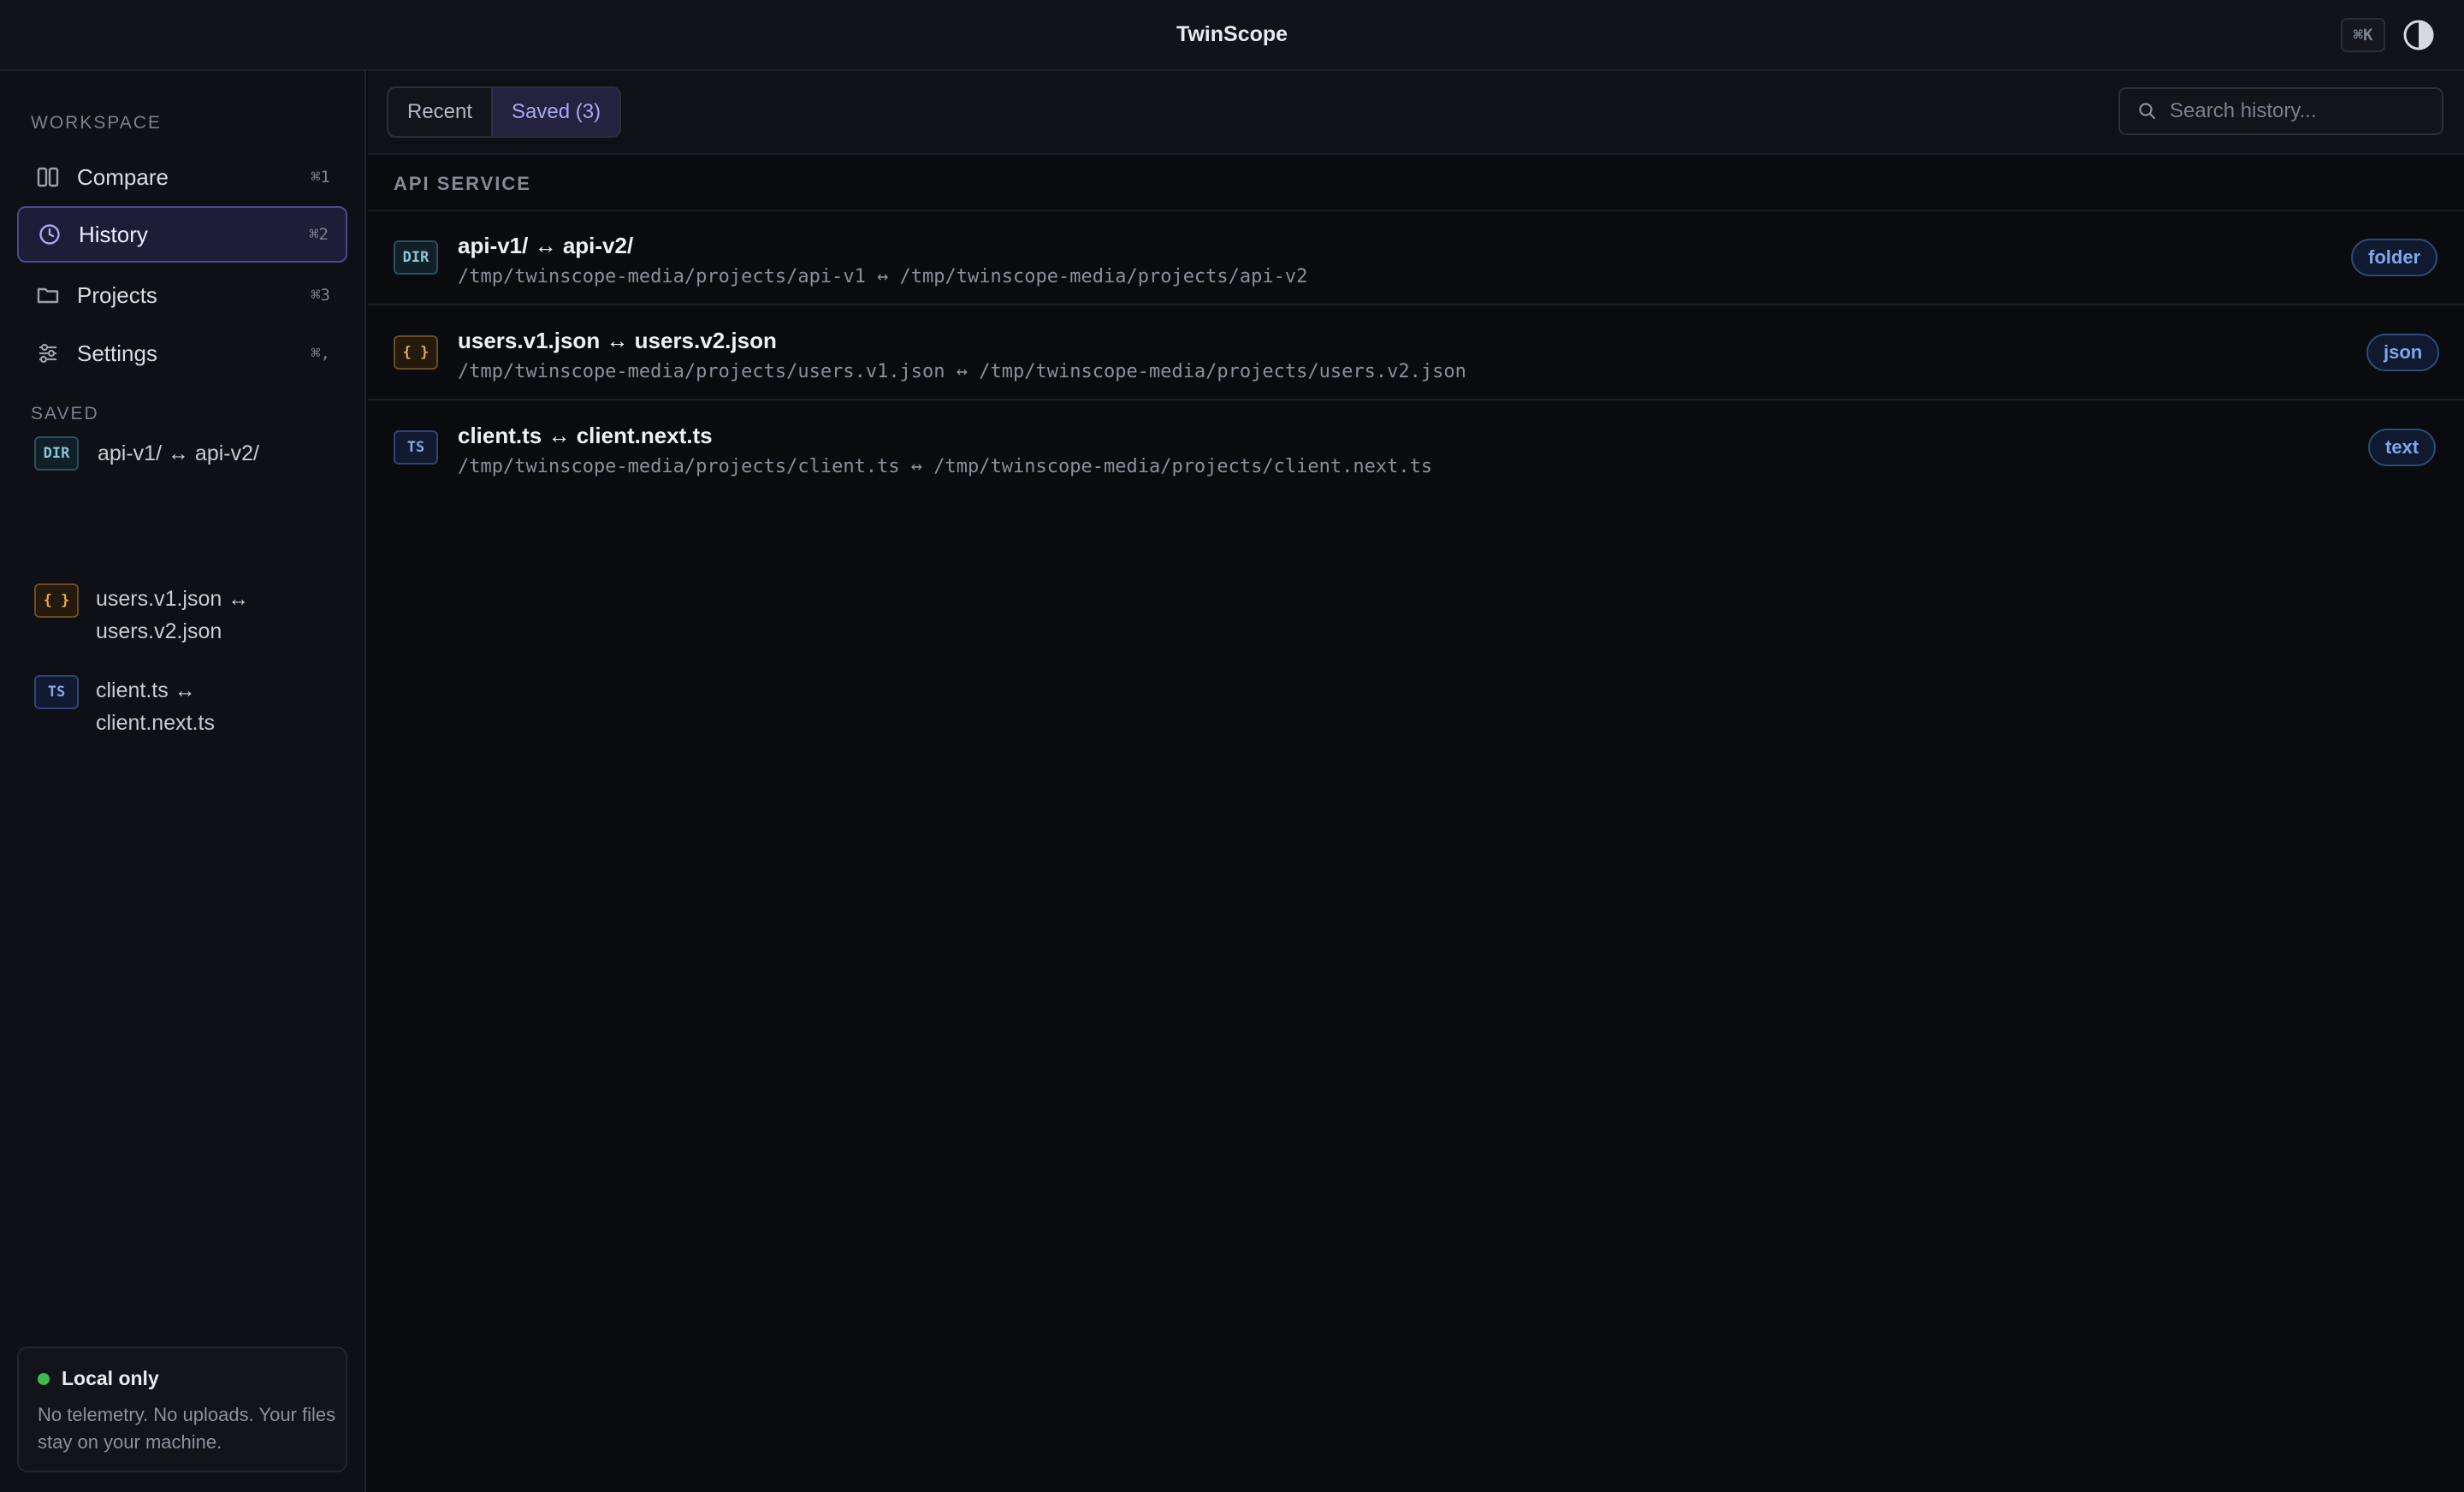 This screenshot has height=1492, width=2464. I want to click on sidebar-item-shortcut: ⌘,, so click(320, 353).